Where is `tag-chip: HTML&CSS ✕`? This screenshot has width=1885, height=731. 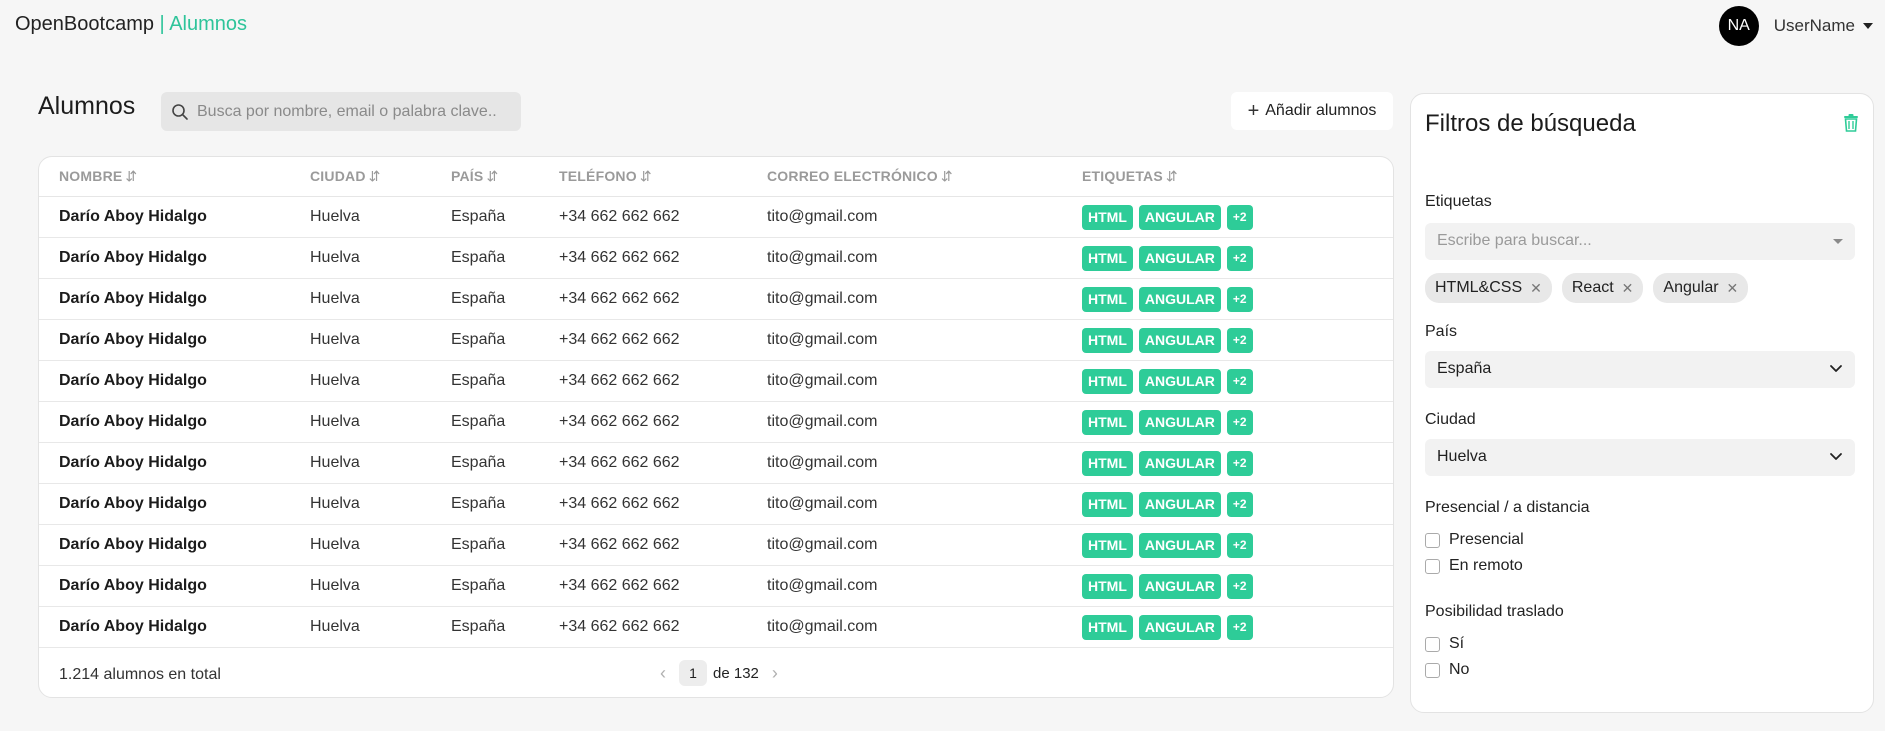 tag-chip: HTML&CSS ✕ is located at coordinates (1488, 288).